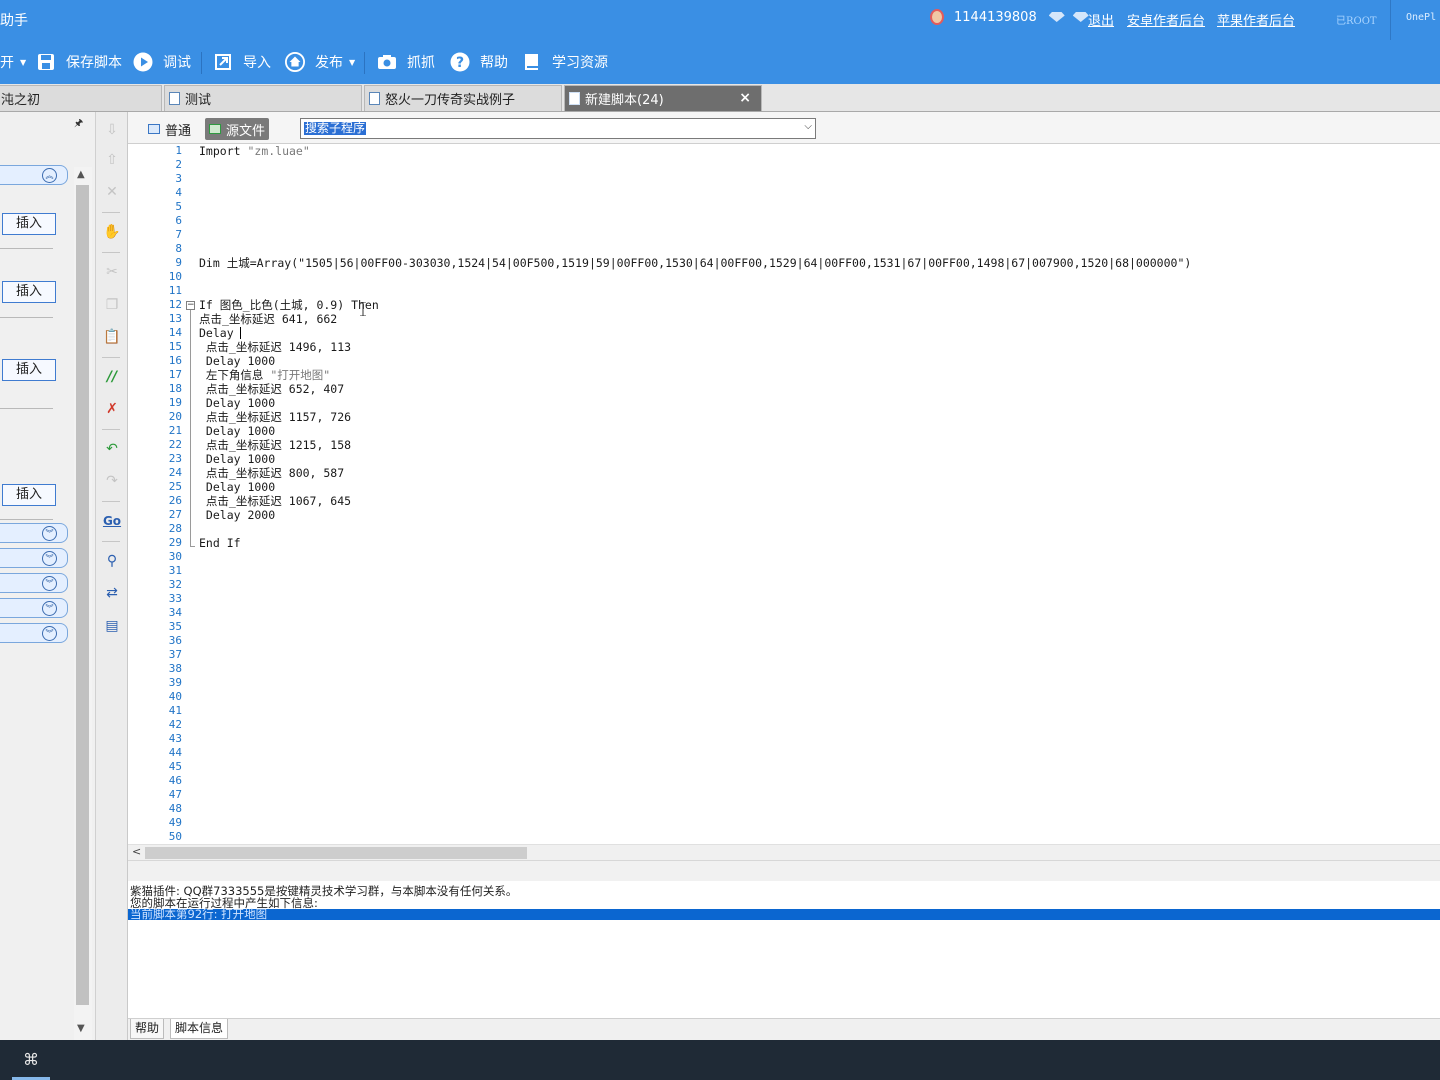  What do you see at coordinates (242, 62) in the screenshot?
I see `import-button: 导入` at bounding box center [242, 62].